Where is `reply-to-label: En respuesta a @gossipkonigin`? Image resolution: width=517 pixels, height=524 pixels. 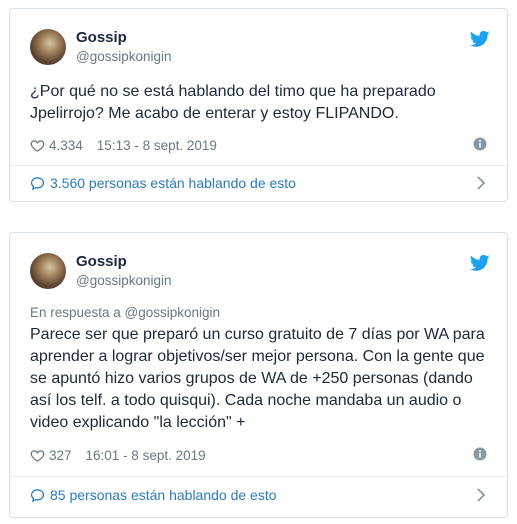
reply-to-label: En respuesta a @gossipkonigin is located at coordinates (125, 312).